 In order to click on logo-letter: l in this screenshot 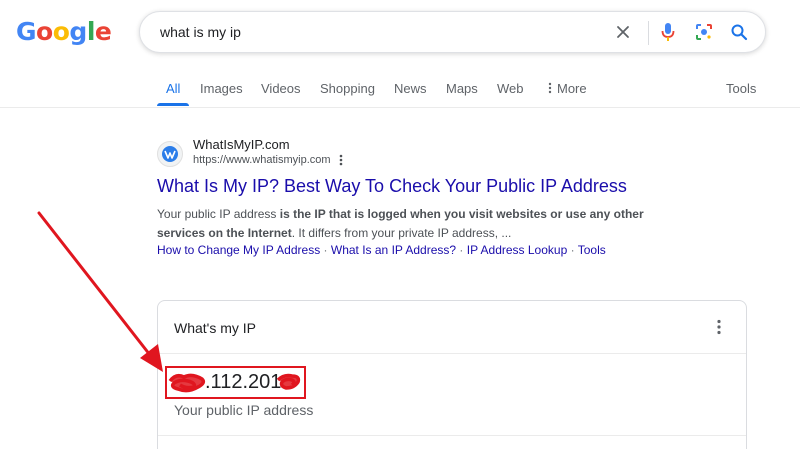, I will do `click(91, 31)`.